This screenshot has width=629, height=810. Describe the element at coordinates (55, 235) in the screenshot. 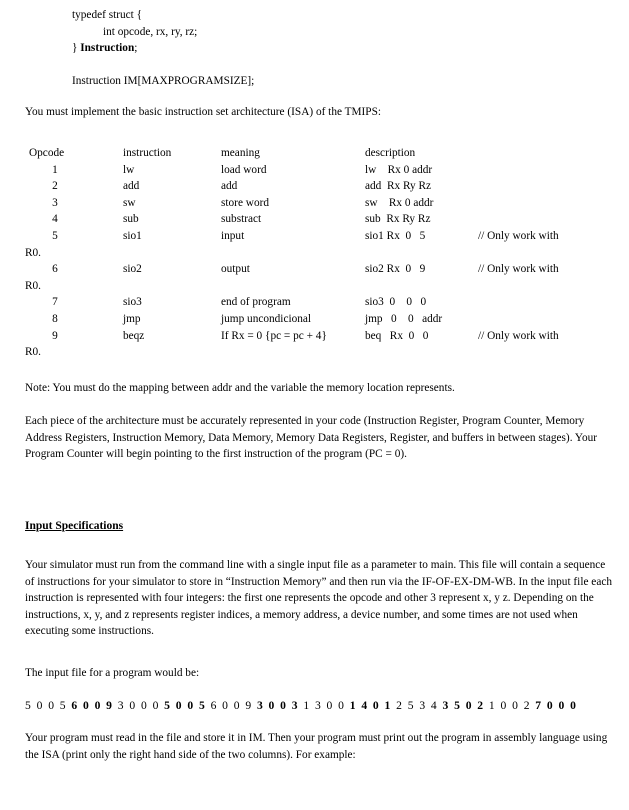

I see `isa-cell-opcode: 5` at that location.